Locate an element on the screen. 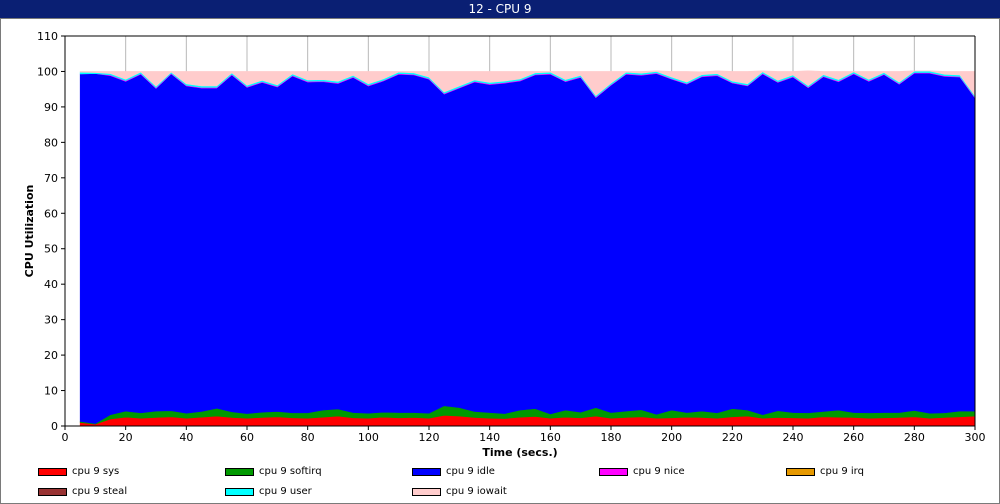 The height and width of the screenshot is (504, 1000). window-title-bar: 12 - CPU 9 is located at coordinates (500, 9).